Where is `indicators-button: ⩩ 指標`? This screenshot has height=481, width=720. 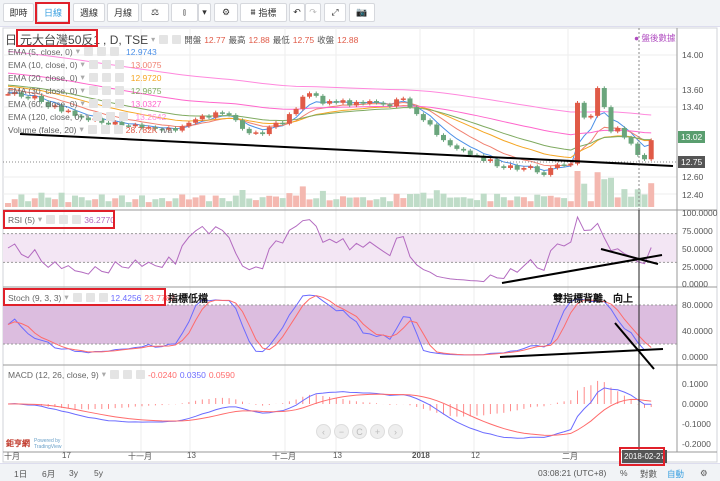 indicators-button: ⩩ 指標 is located at coordinates (263, 12).